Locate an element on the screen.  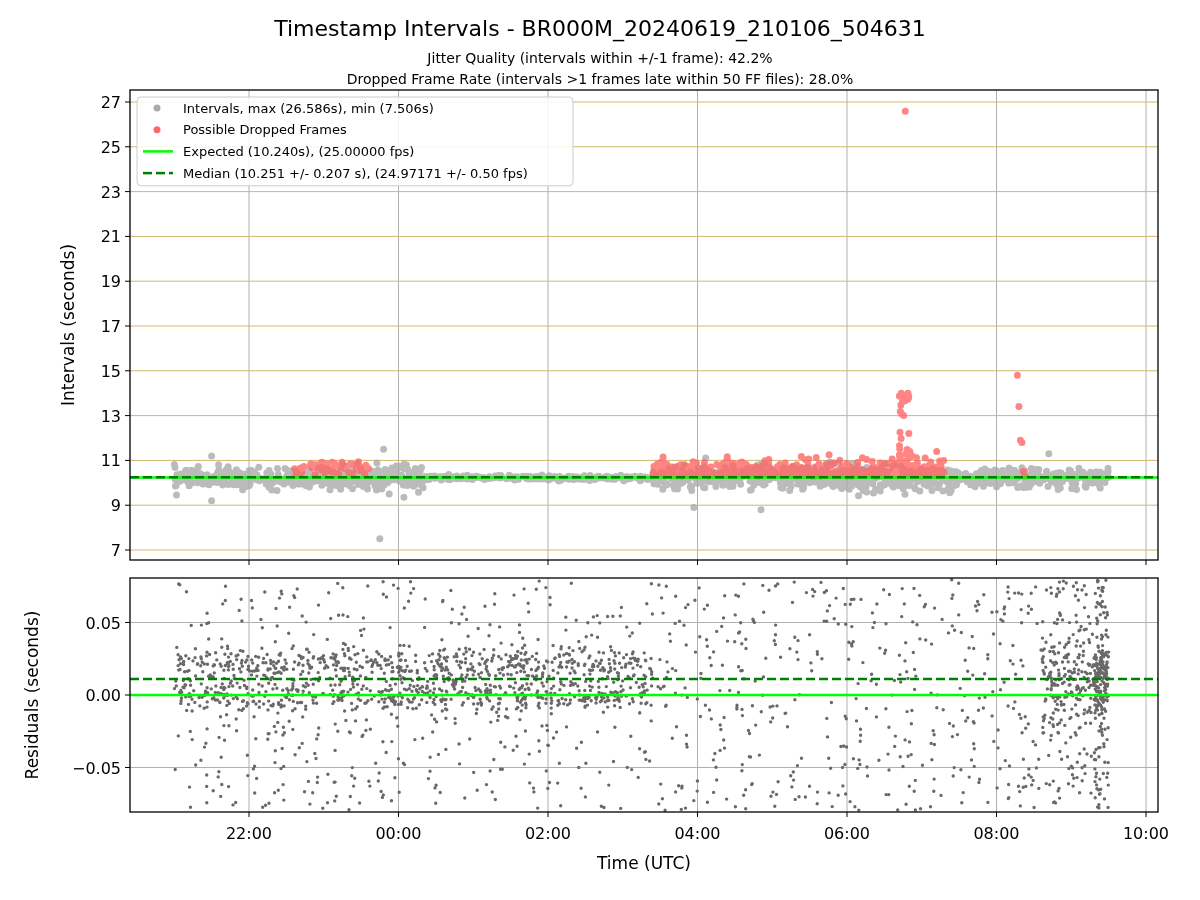
y-axis-label: Intervals (seconds) is located at coordinates (68, 325).